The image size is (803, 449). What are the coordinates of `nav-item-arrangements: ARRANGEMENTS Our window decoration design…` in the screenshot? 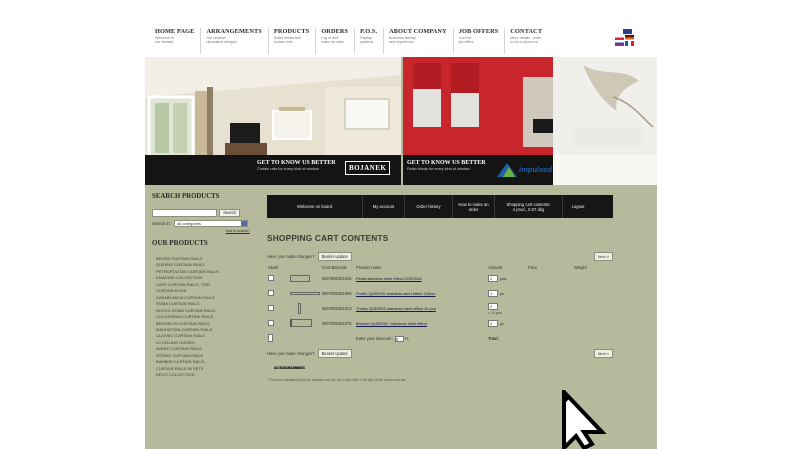 It's located at (235, 41).